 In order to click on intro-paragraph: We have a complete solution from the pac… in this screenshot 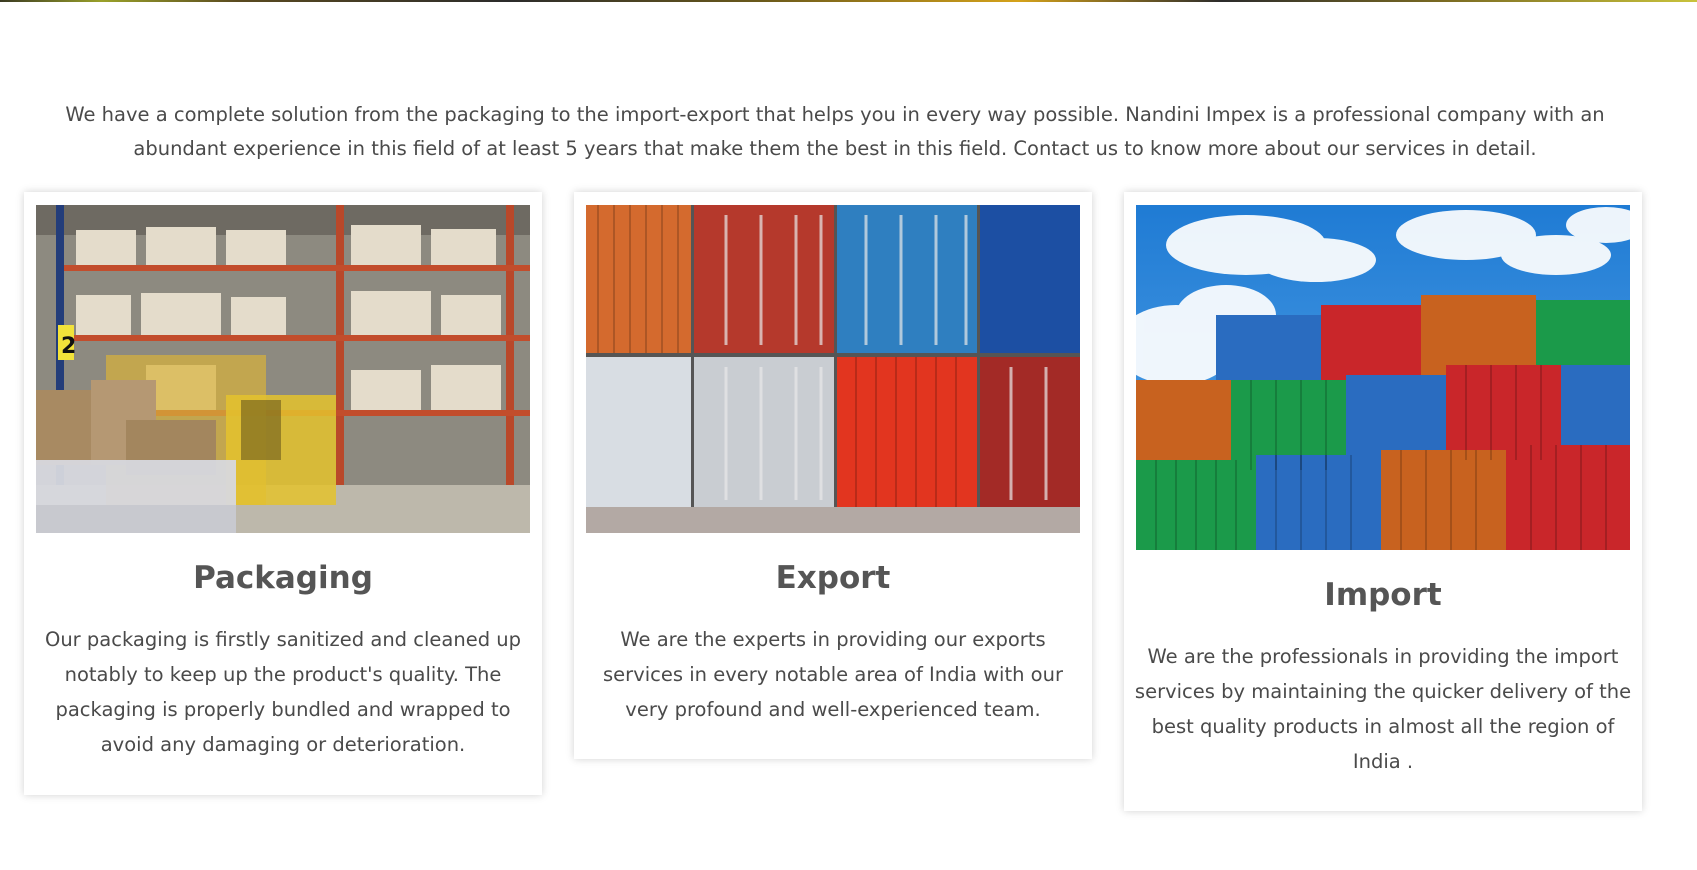, I will do `click(835, 131)`.